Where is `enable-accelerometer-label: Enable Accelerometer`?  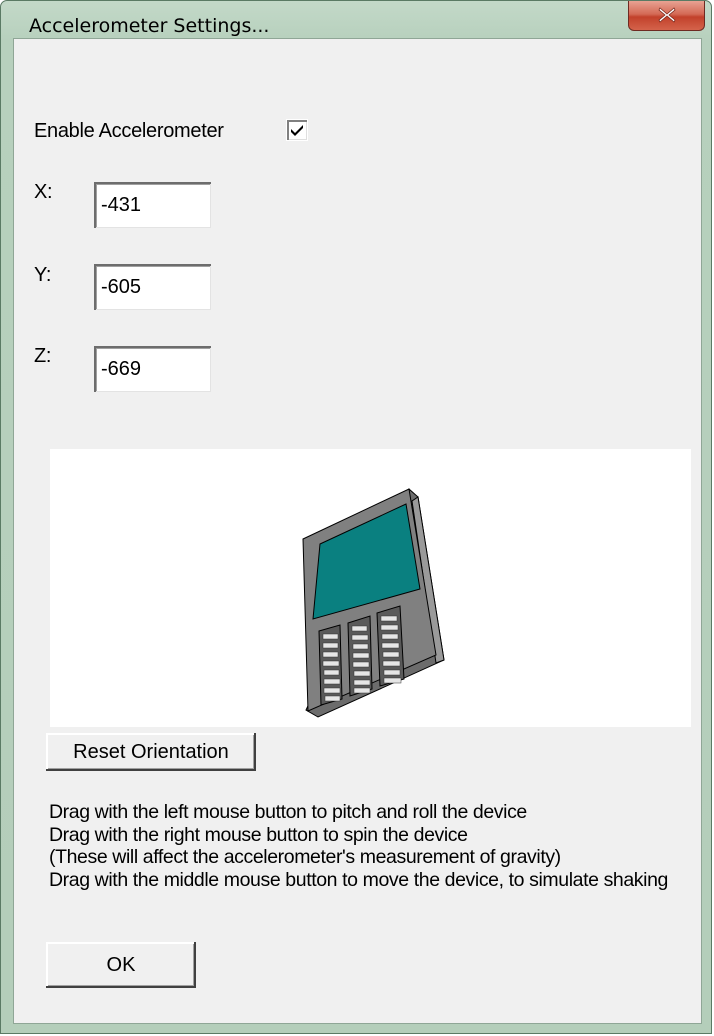 enable-accelerometer-label: Enable Accelerometer is located at coordinates (129, 131).